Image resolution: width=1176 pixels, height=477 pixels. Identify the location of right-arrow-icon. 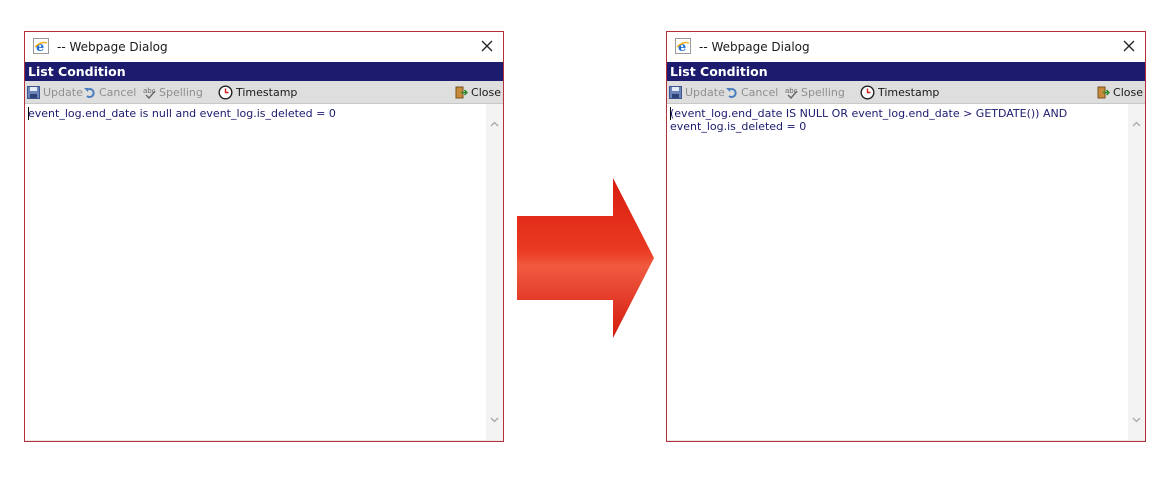
(585, 258).